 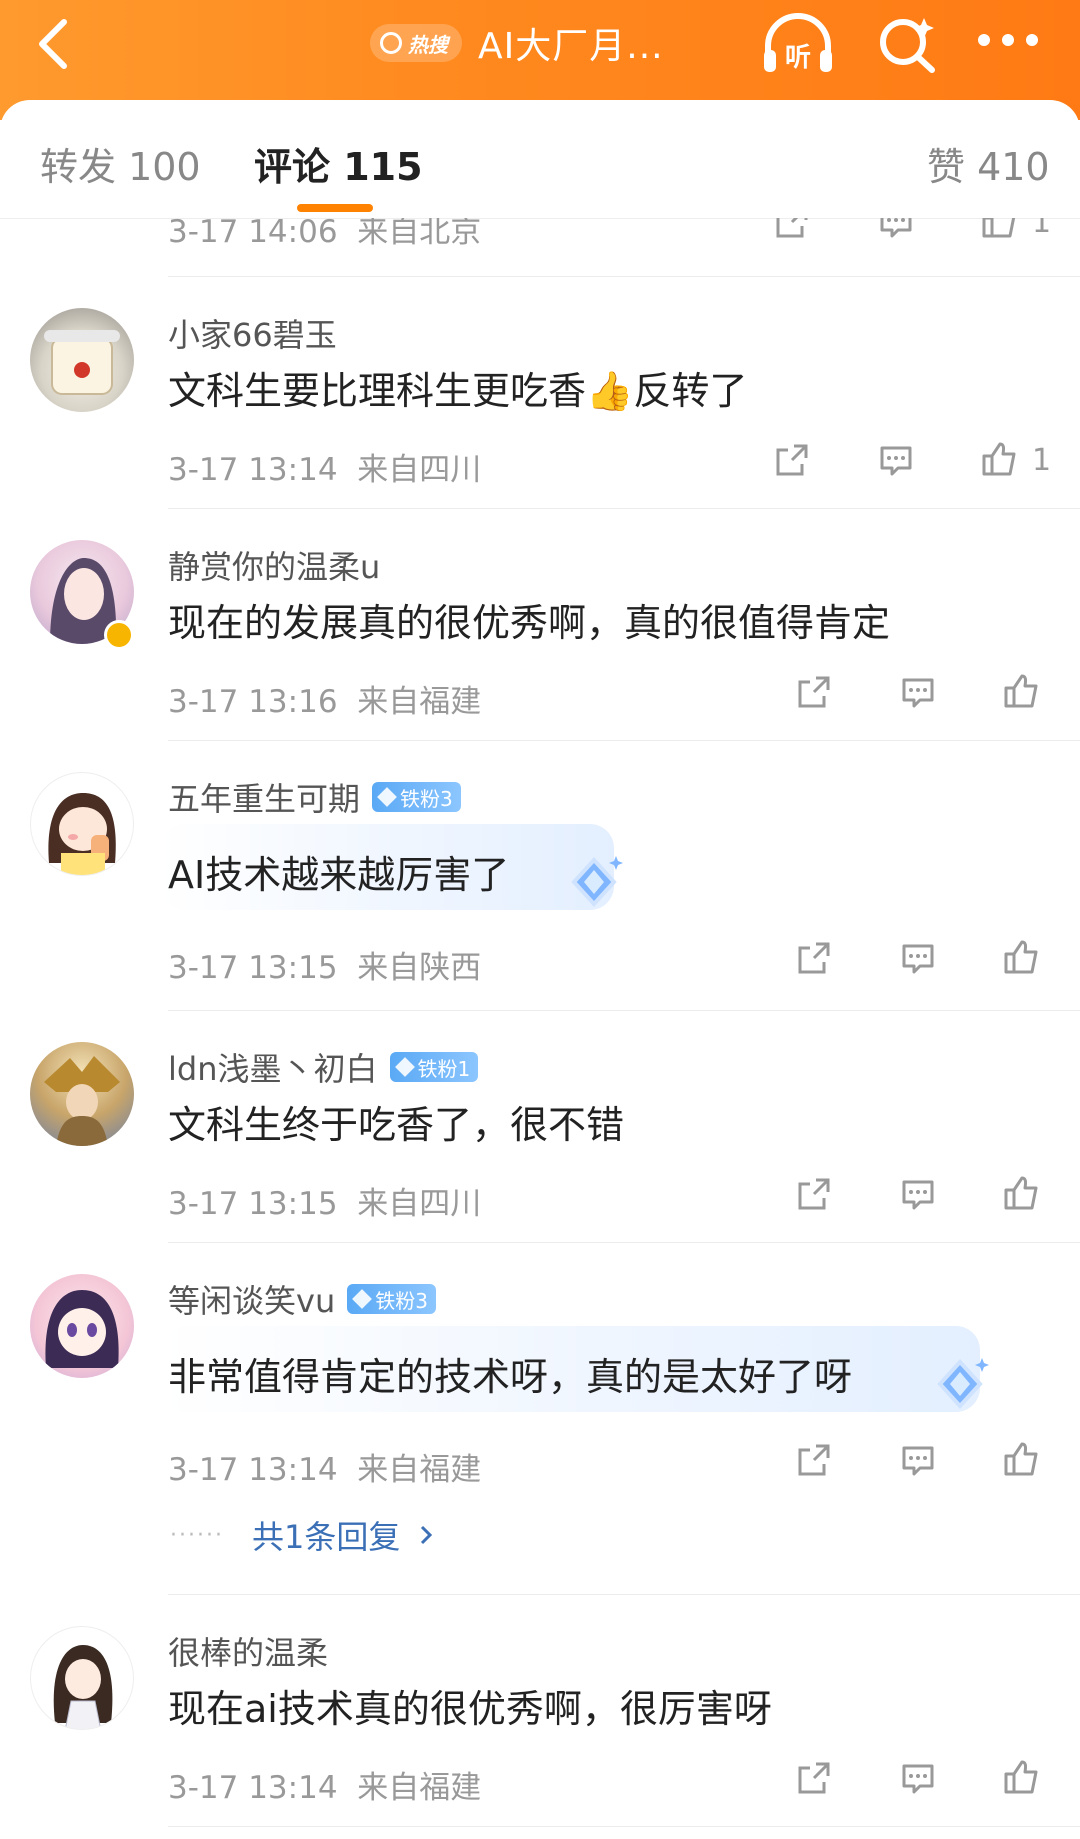 What do you see at coordinates (540, 159) in the screenshot?
I see `tab-bar: 转发 100 评论 115 赞 410` at bounding box center [540, 159].